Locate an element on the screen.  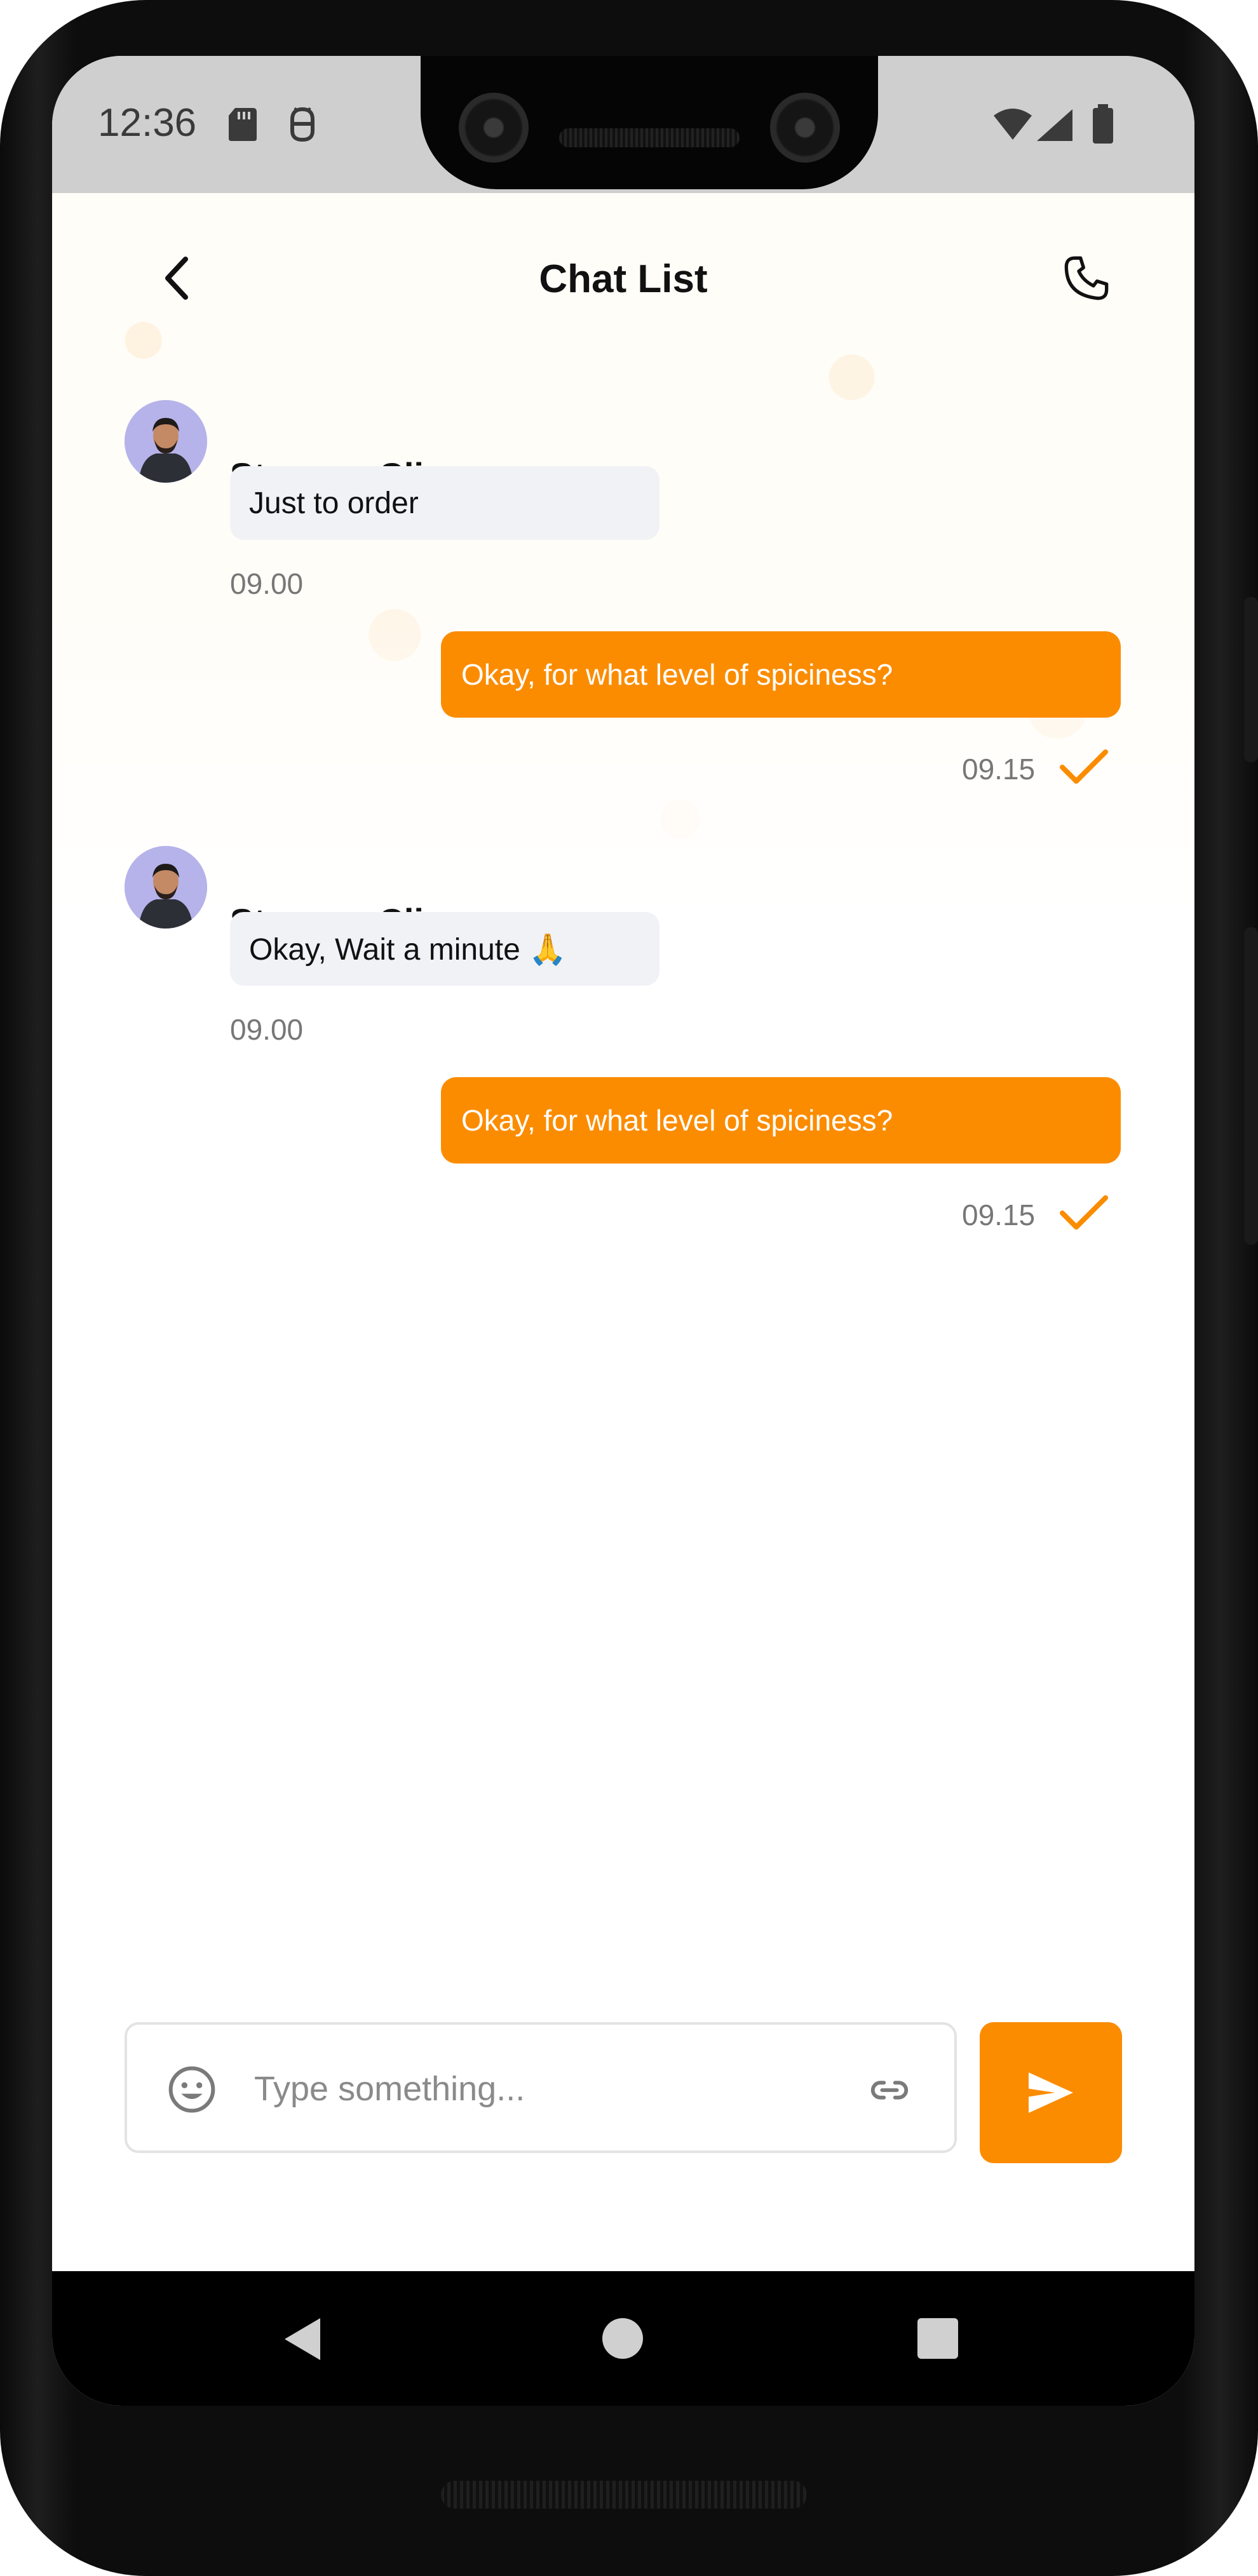
volume-button is located at coordinates (1251, 1086).